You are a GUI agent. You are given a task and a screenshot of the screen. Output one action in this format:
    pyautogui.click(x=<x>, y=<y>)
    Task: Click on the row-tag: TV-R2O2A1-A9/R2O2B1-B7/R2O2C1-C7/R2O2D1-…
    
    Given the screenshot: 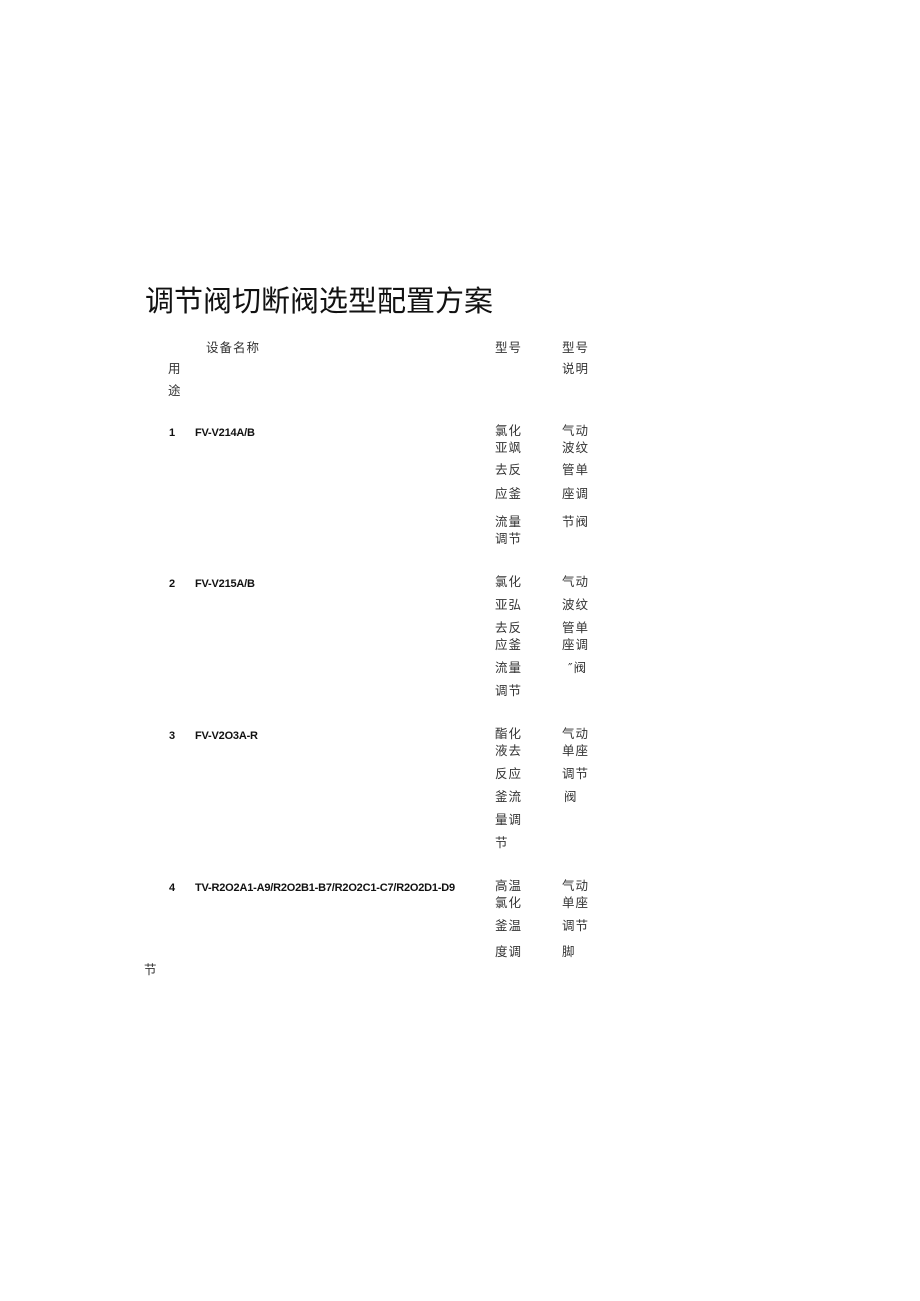 What is the action you would take?
    pyautogui.click(x=325, y=888)
    